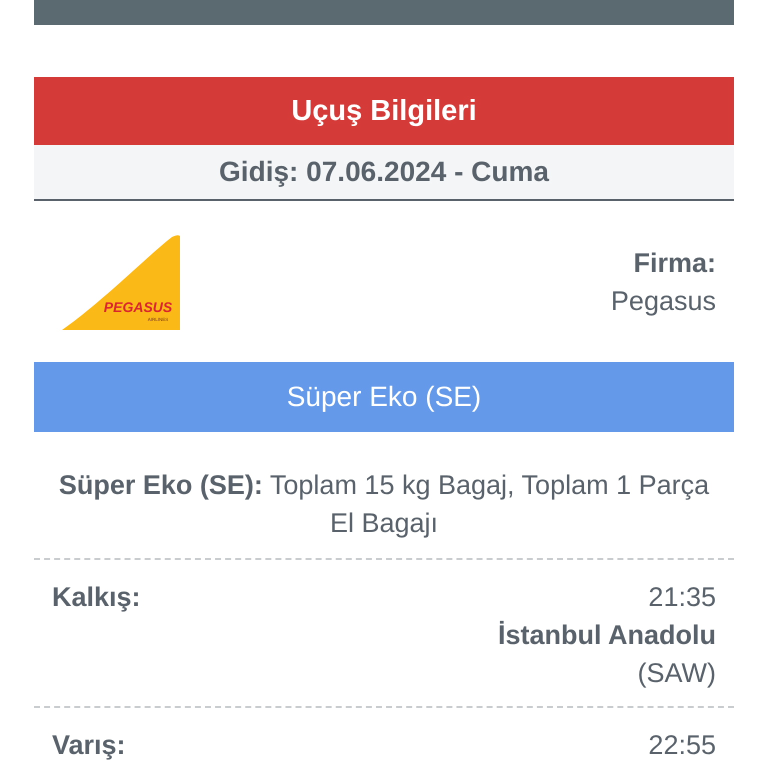 Image resolution: width=768 pixels, height=768 pixels. What do you see at coordinates (384, 397) in the screenshot?
I see `fare-class-bar: Süper Eko (SE)` at bounding box center [384, 397].